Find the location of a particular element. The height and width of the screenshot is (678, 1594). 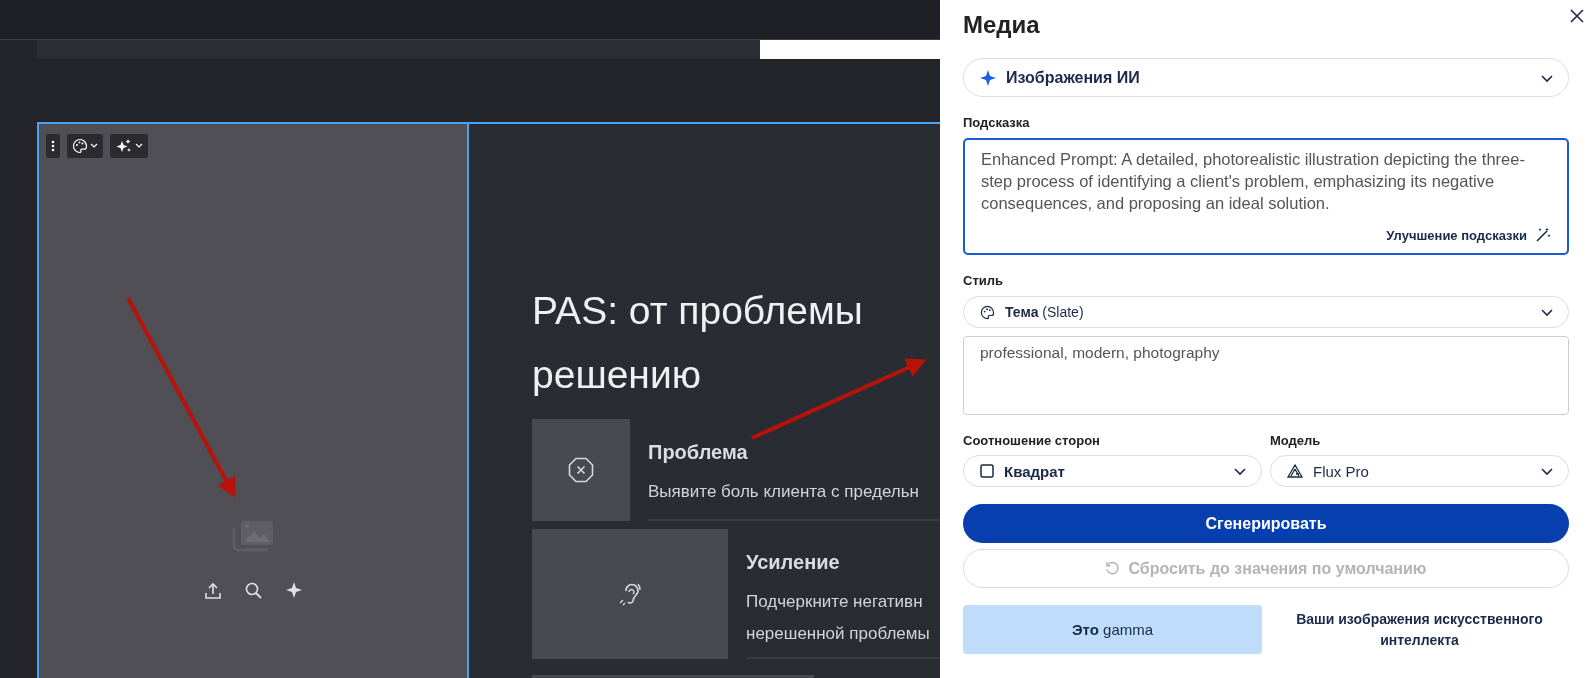

generate-button: Сгенерировать is located at coordinates (1266, 523).